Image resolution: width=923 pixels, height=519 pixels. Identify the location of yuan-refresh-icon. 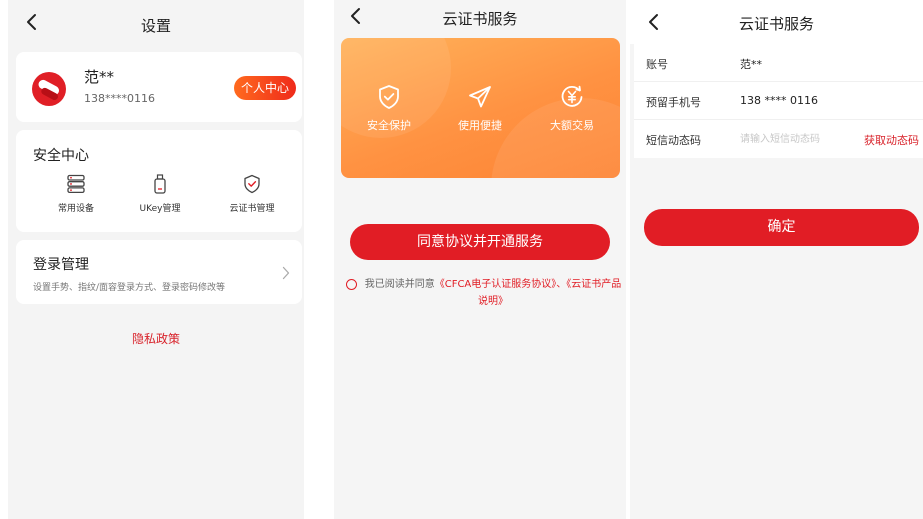
(572, 96).